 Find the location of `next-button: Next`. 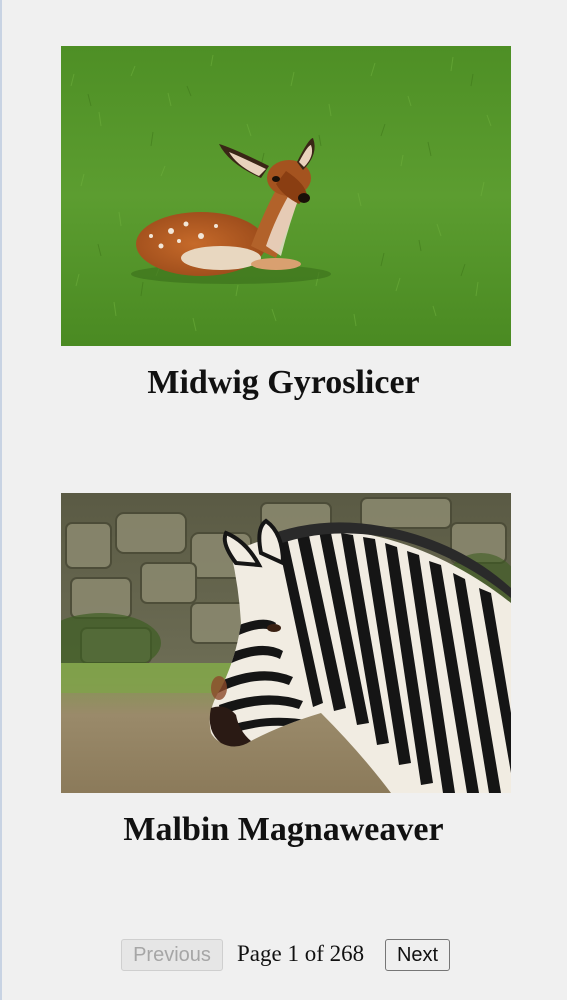

next-button: Next is located at coordinates (417, 955).